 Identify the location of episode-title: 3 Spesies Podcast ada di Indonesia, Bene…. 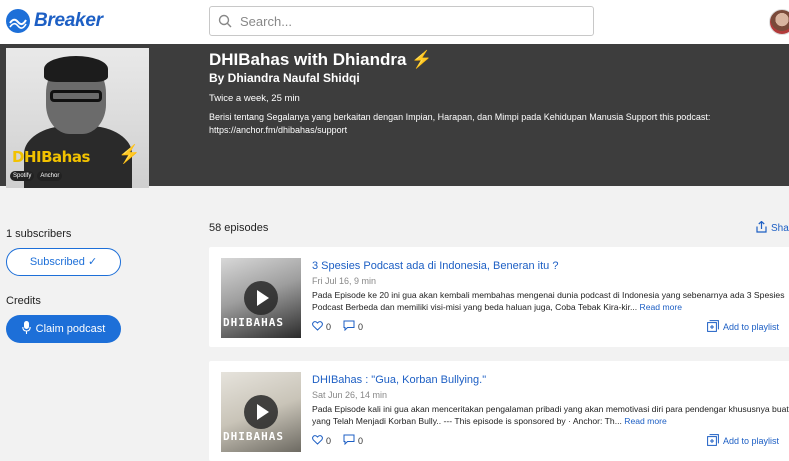
(435, 266).